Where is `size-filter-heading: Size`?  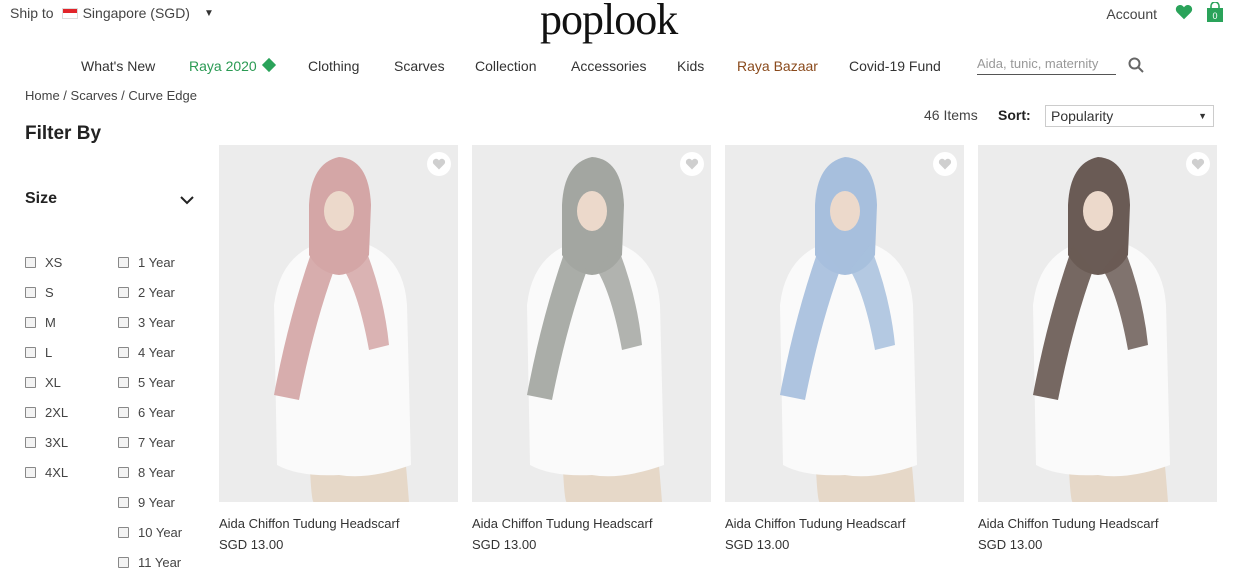
size-filter-heading: Size is located at coordinates (41, 199).